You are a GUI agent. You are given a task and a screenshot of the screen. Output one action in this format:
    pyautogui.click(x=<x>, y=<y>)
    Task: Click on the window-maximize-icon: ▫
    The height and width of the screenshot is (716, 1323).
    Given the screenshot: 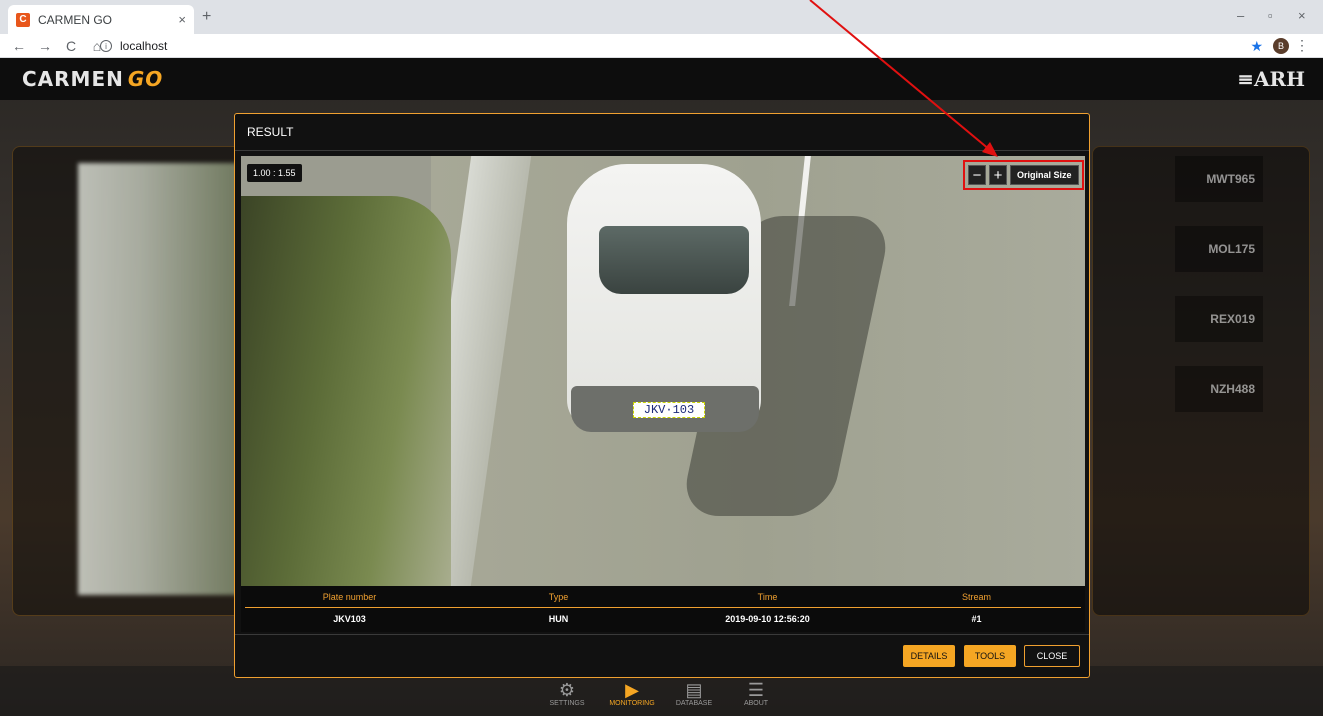 What is the action you would take?
    pyautogui.click(x=1270, y=15)
    